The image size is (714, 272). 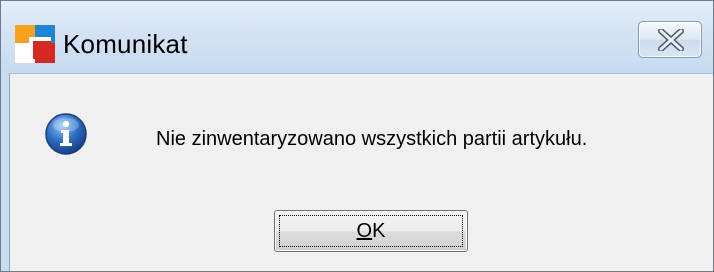 I want to click on close-icon, so click(x=671, y=40).